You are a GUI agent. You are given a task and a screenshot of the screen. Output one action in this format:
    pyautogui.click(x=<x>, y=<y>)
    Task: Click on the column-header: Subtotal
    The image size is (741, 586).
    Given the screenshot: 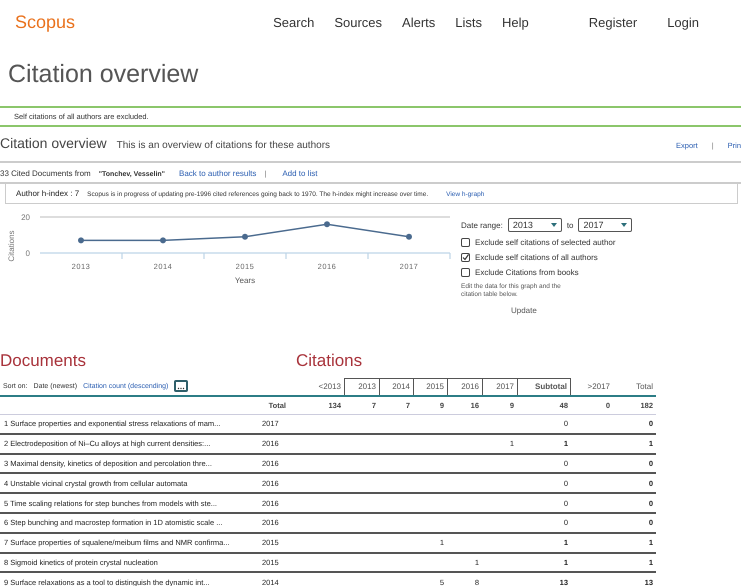 What is the action you would take?
    pyautogui.click(x=544, y=386)
    